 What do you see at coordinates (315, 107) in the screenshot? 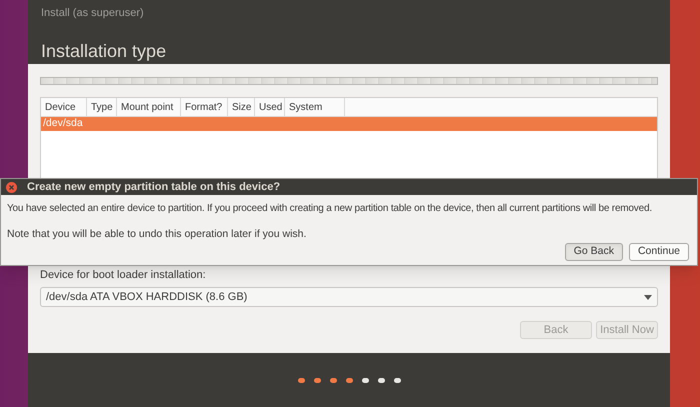
I see `column-header: System` at bounding box center [315, 107].